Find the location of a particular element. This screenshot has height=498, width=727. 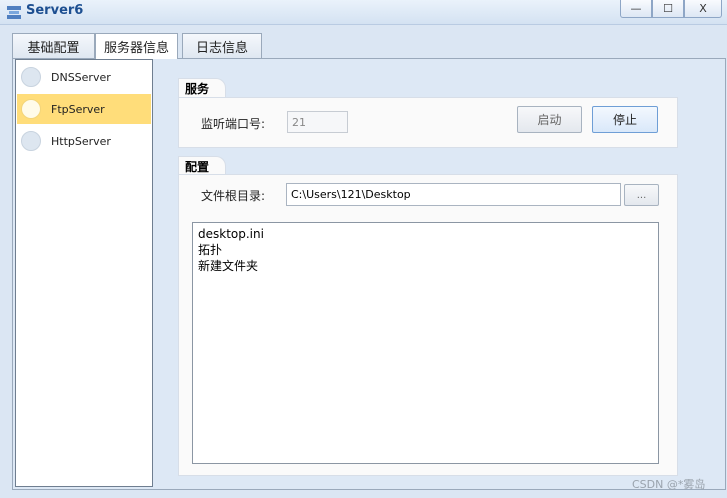

server-item-label: HttpServer is located at coordinates (81, 141).